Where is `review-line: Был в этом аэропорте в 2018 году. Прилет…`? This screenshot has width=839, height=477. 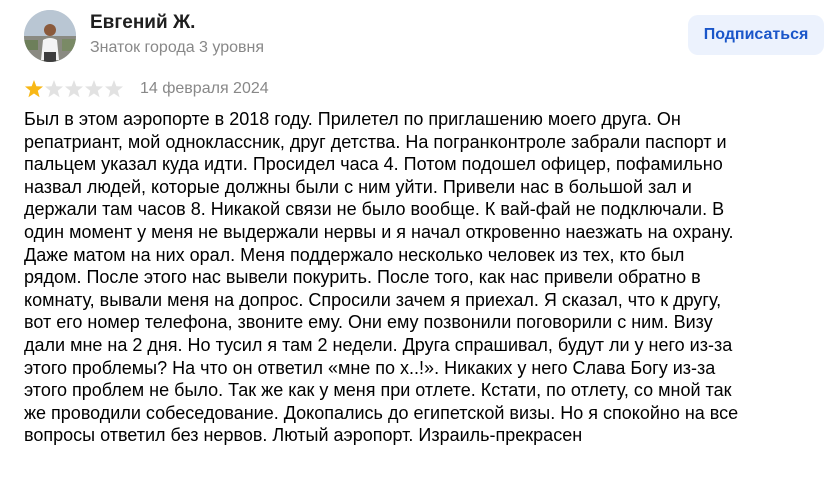
review-line: Был в этом аэропорте в 2018 году. Прилет… is located at coordinates (352, 119).